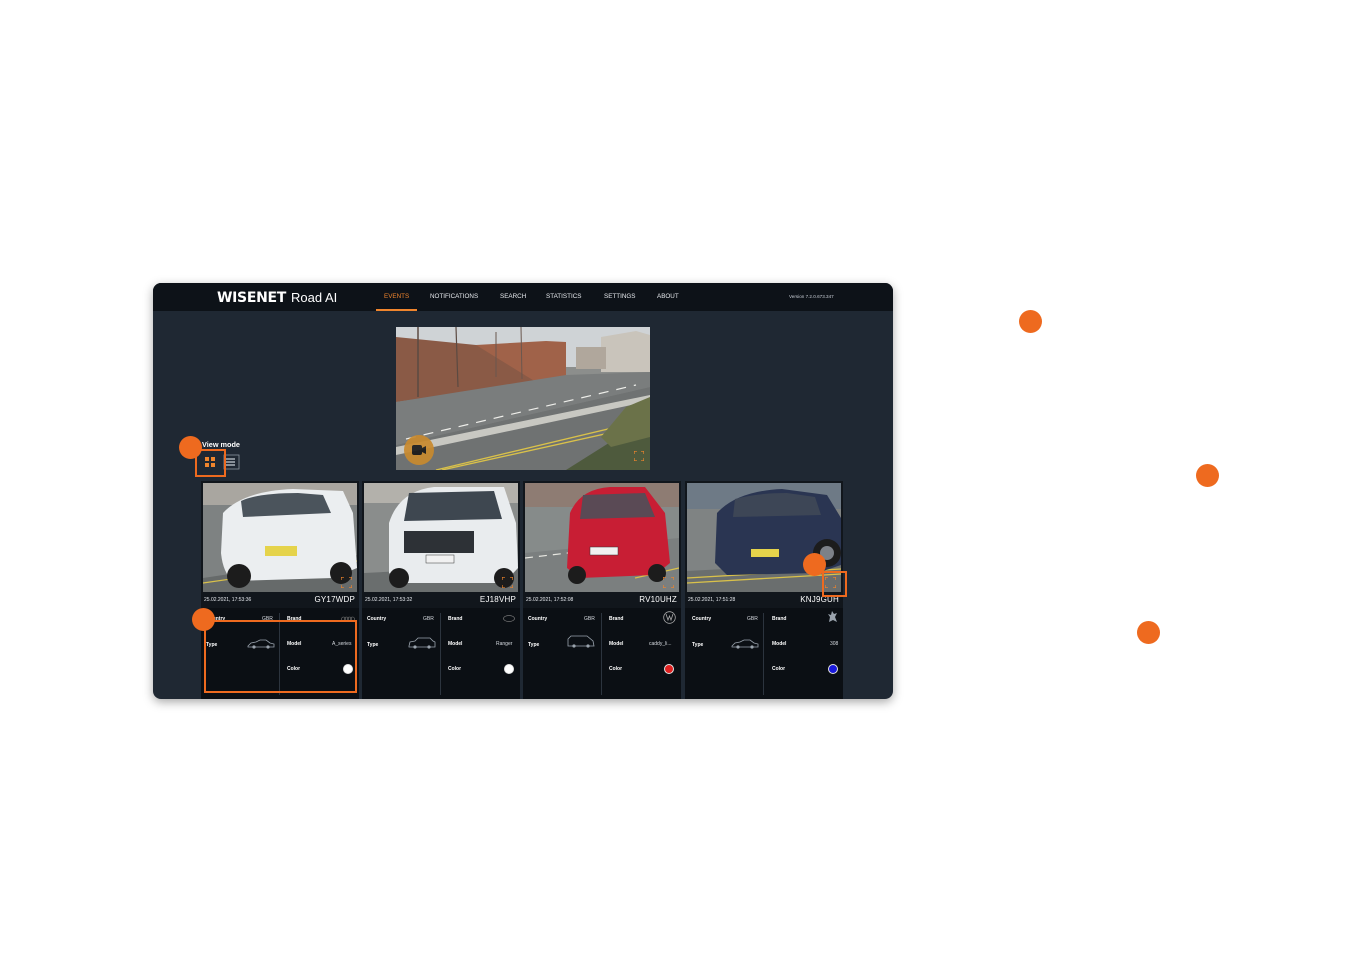 This screenshot has width=1361, height=961. Describe the element at coordinates (745, 644) in the screenshot. I see `car-sedan-icon` at that location.